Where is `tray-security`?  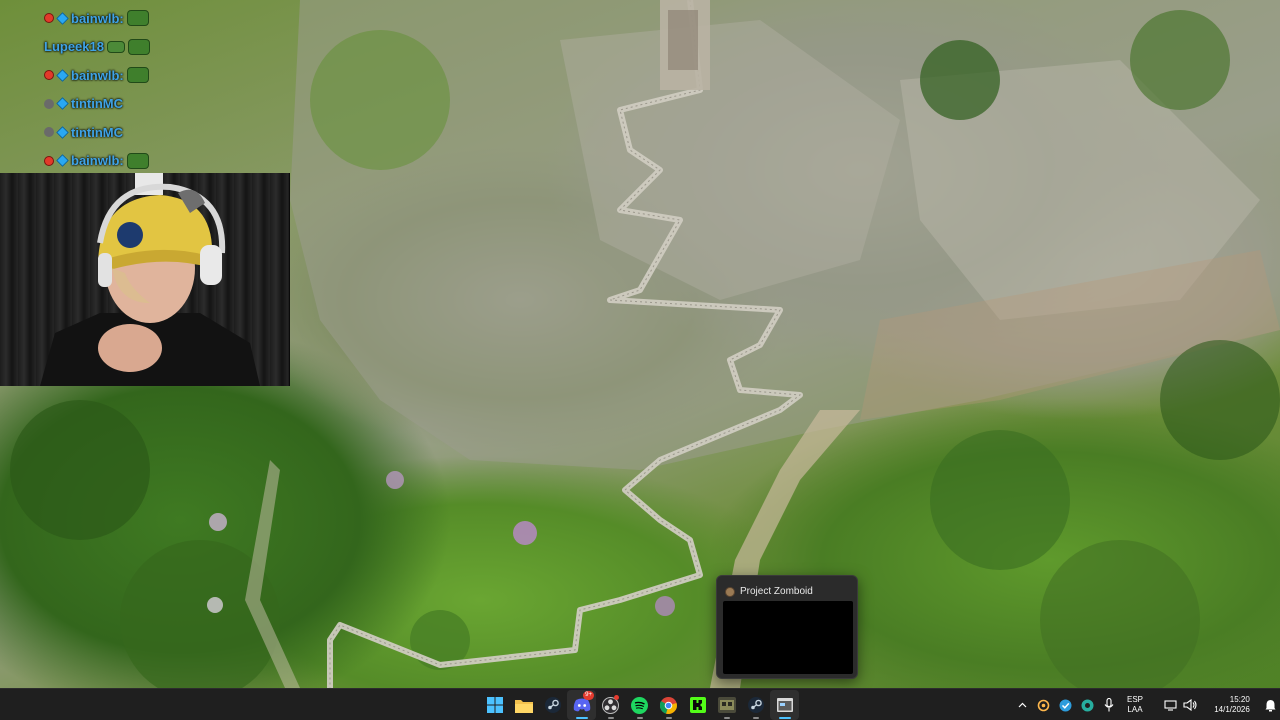 tray-security is located at coordinates (1065, 704).